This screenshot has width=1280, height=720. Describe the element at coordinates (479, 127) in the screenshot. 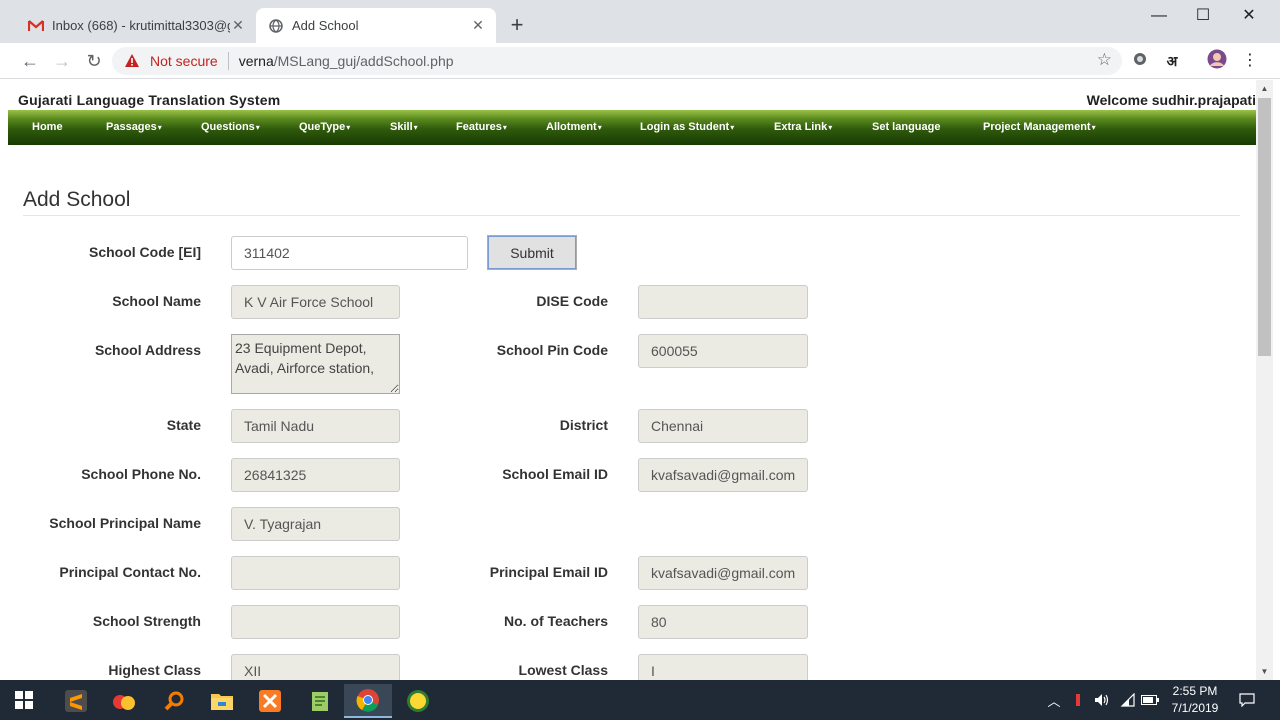

I see `menu-label: Features` at that location.